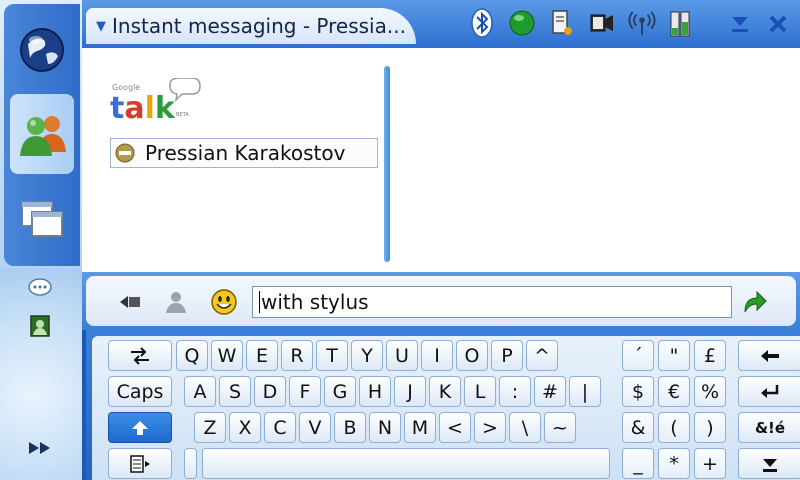 This screenshot has height=480, width=800. Describe the element at coordinates (387, 164) in the screenshot. I see `pane-splitter` at that location.